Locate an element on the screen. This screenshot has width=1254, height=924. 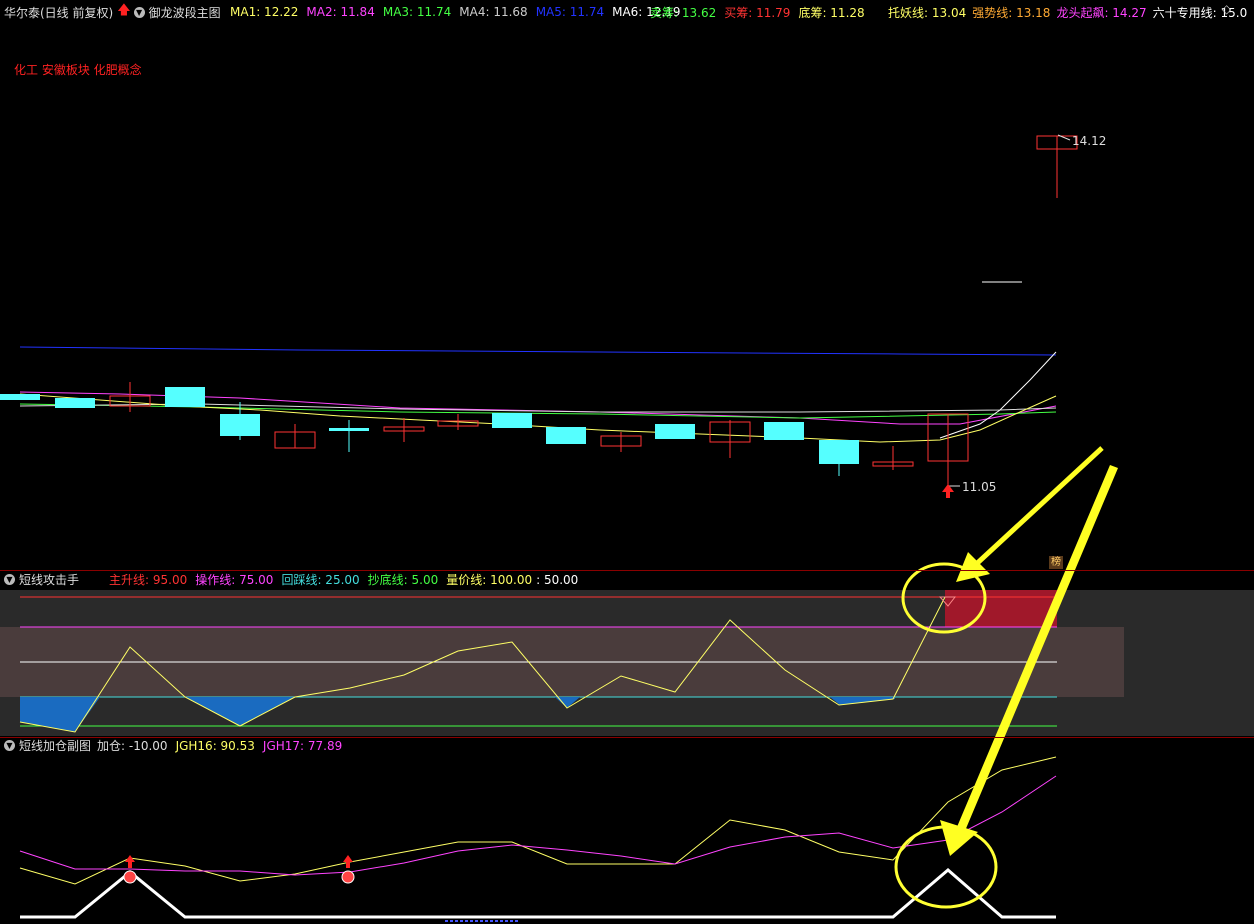
jgh16-line is located at coordinates (538, 820).